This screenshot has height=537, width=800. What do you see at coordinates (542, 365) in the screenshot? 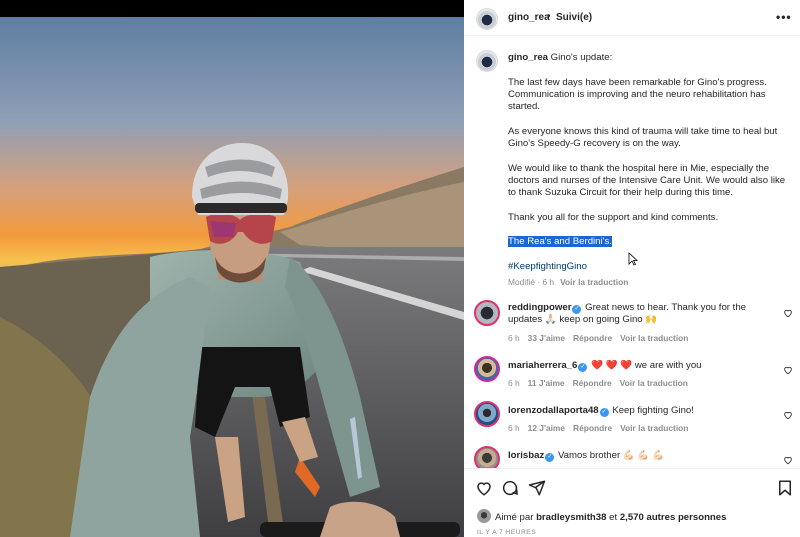
I see `comment-username: mariaherrera_6` at bounding box center [542, 365].